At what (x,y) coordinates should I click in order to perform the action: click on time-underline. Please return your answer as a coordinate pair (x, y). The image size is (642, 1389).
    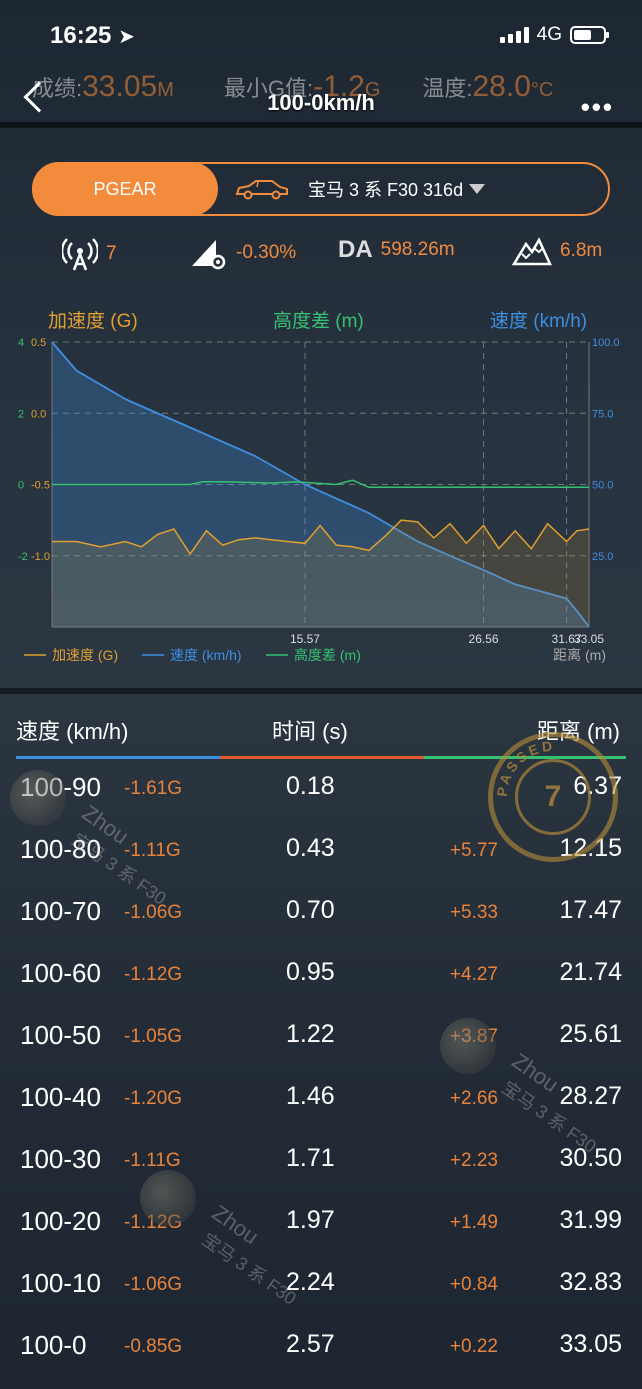
    Looking at the image, I should click on (322, 757).